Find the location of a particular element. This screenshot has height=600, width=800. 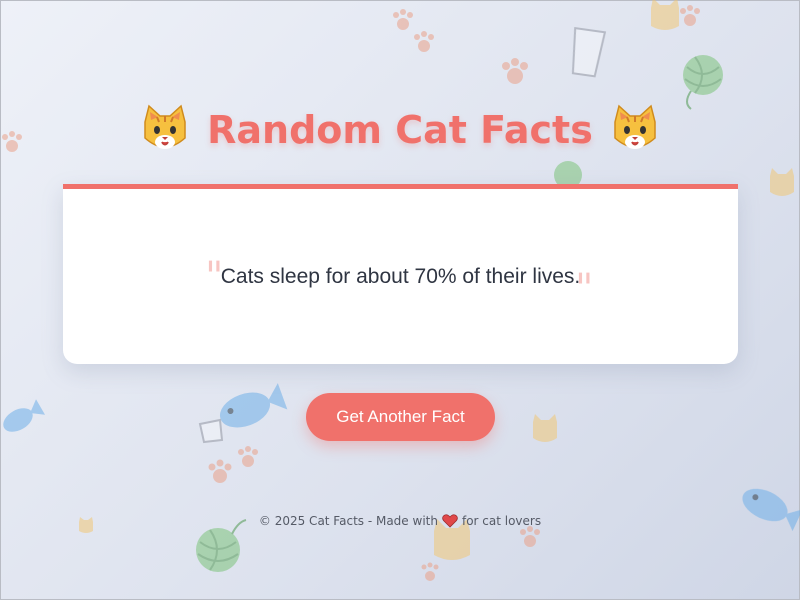

heart-icon is located at coordinates (450, 521).